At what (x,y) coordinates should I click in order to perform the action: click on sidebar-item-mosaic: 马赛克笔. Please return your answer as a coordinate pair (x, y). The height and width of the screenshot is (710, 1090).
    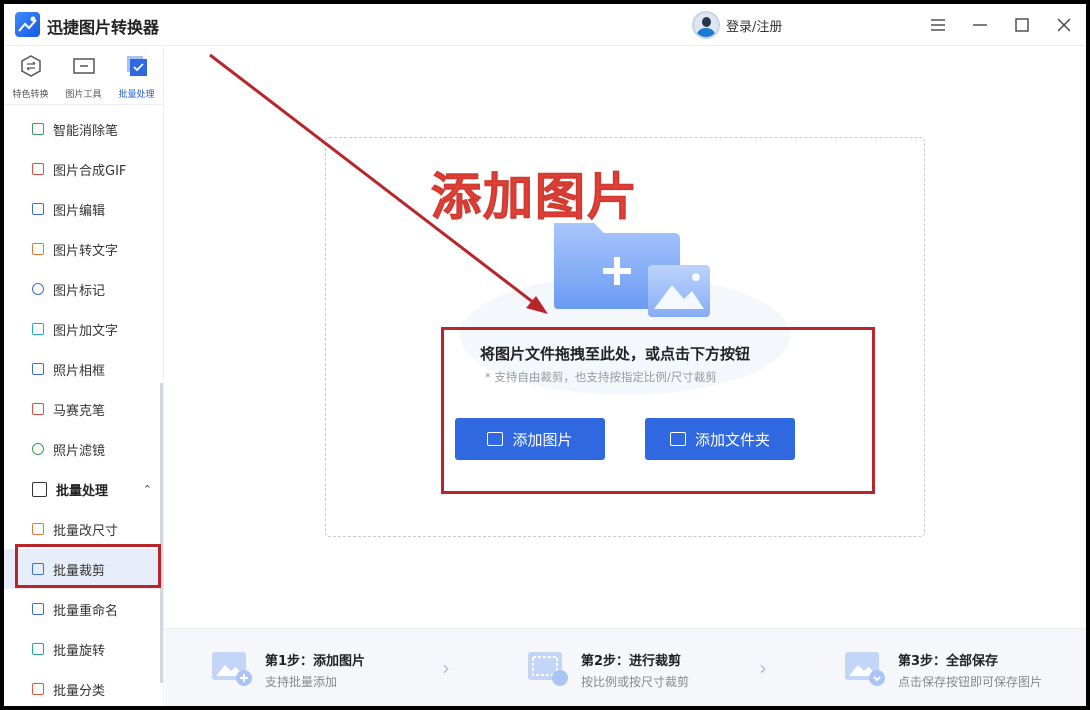
    Looking at the image, I should click on (84, 409).